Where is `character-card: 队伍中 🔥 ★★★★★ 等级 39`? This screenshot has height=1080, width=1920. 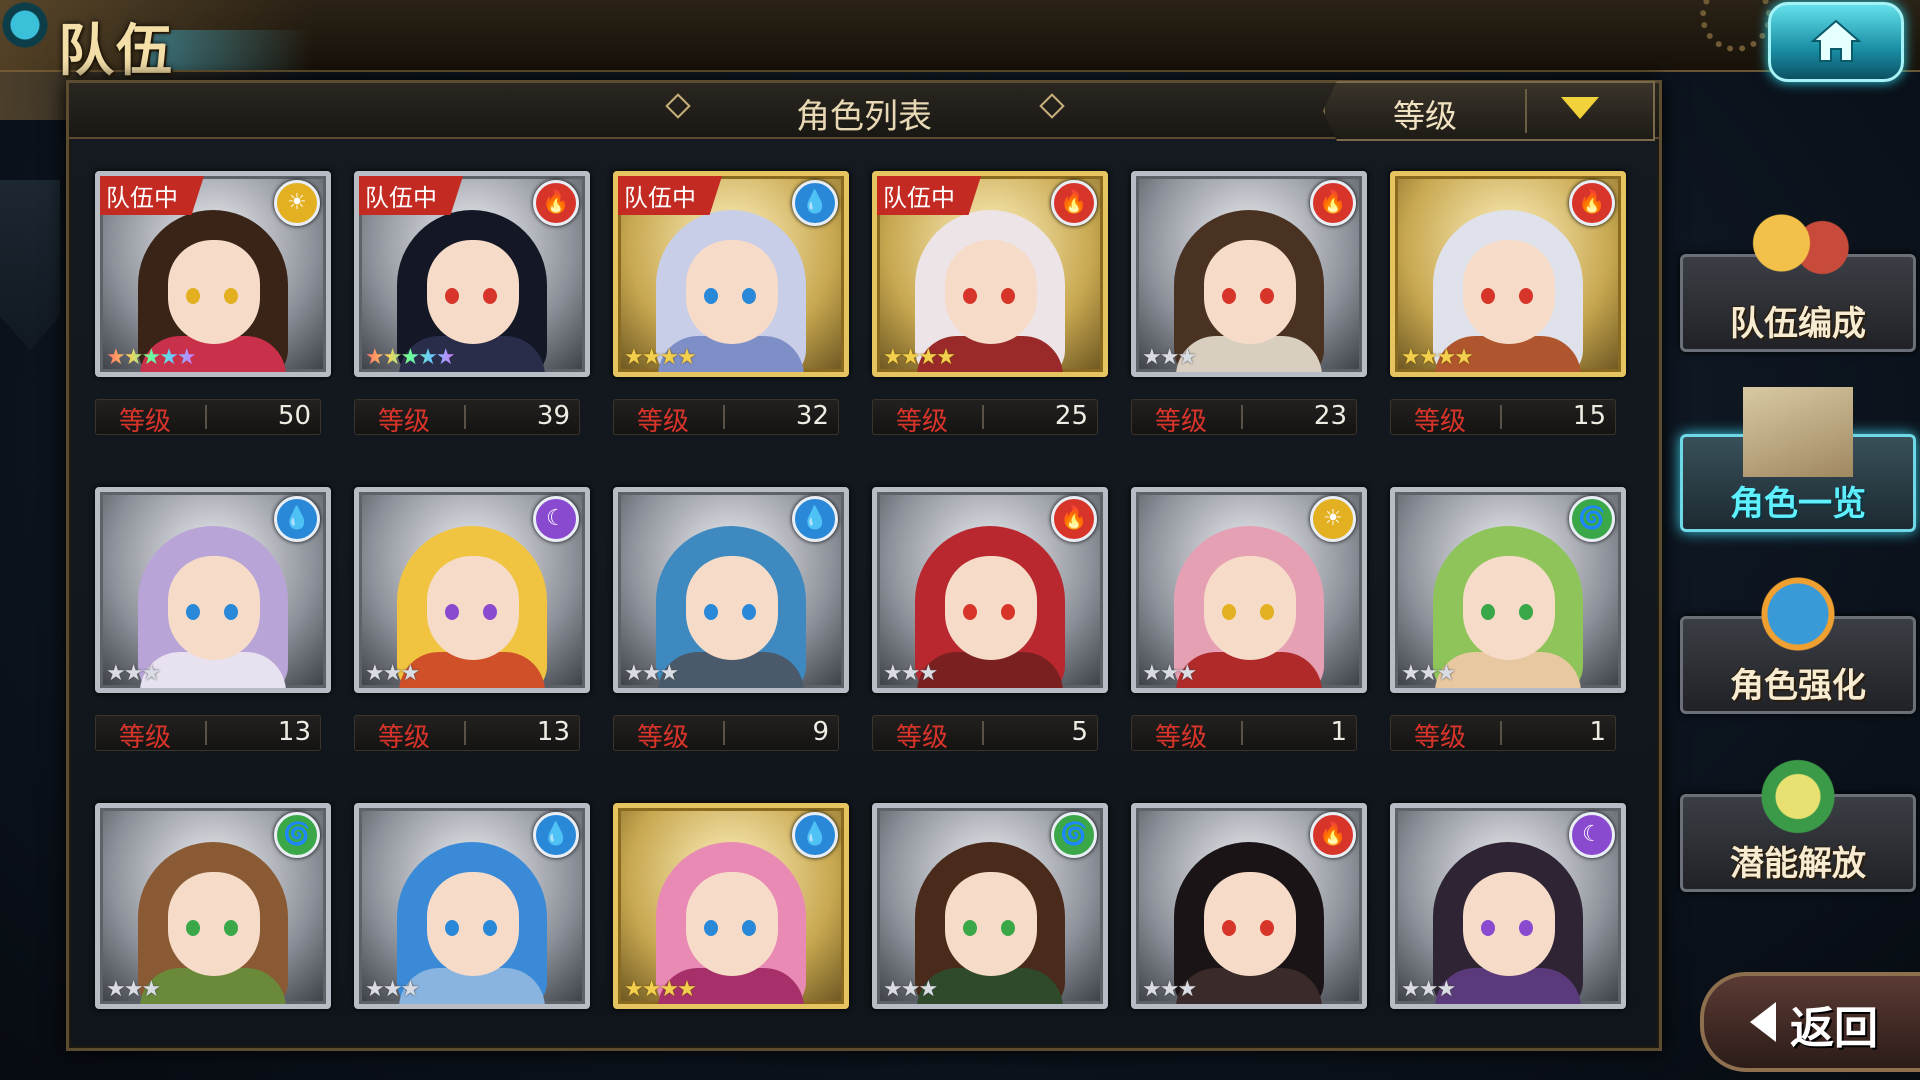 character-card: 队伍中 🔥 ★★★★★ 等级 39 is located at coordinates (472, 304).